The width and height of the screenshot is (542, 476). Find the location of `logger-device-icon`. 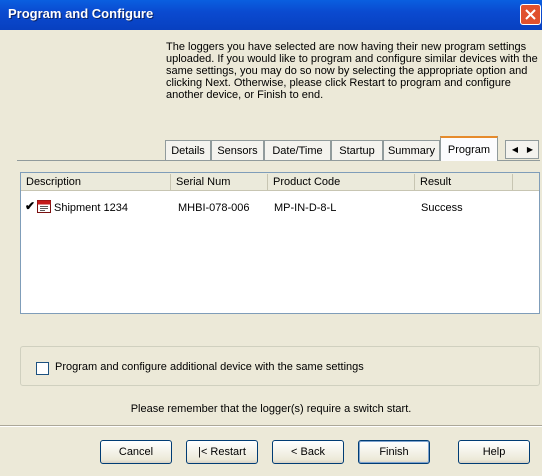

logger-device-icon is located at coordinates (44, 206).